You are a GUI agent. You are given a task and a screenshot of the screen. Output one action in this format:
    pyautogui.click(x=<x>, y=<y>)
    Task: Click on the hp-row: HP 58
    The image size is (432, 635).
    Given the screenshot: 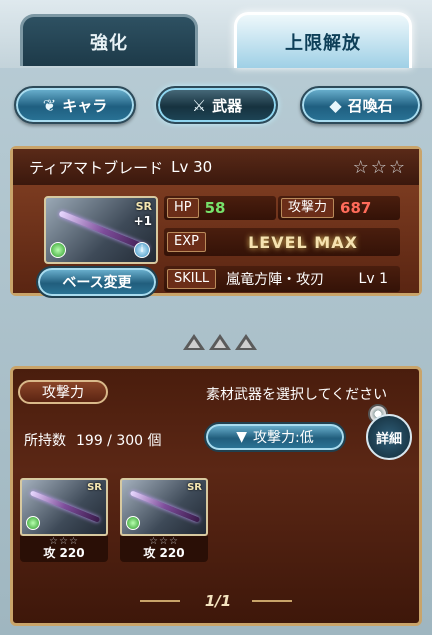 What is the action you would take?
    pyautogui.click(x=220, y=208)
    